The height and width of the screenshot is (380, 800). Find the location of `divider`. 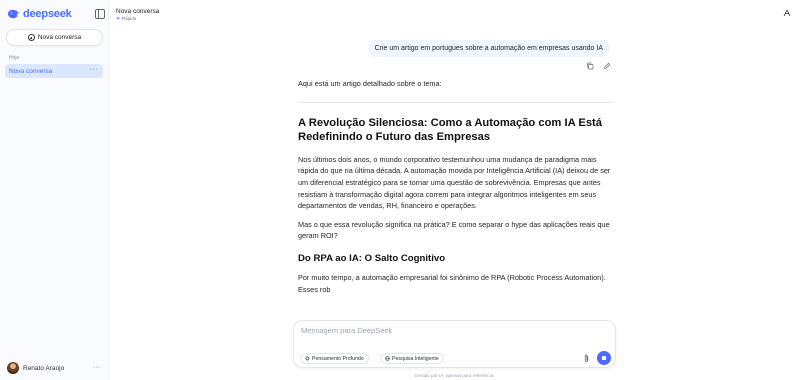

divider is located at coordinates (455, 102).